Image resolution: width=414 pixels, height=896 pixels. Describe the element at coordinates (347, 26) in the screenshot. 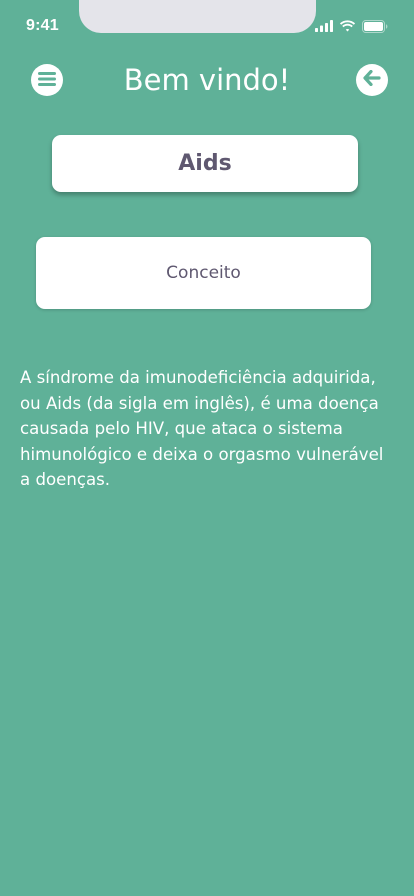

I see `wifi-icon` at that location.